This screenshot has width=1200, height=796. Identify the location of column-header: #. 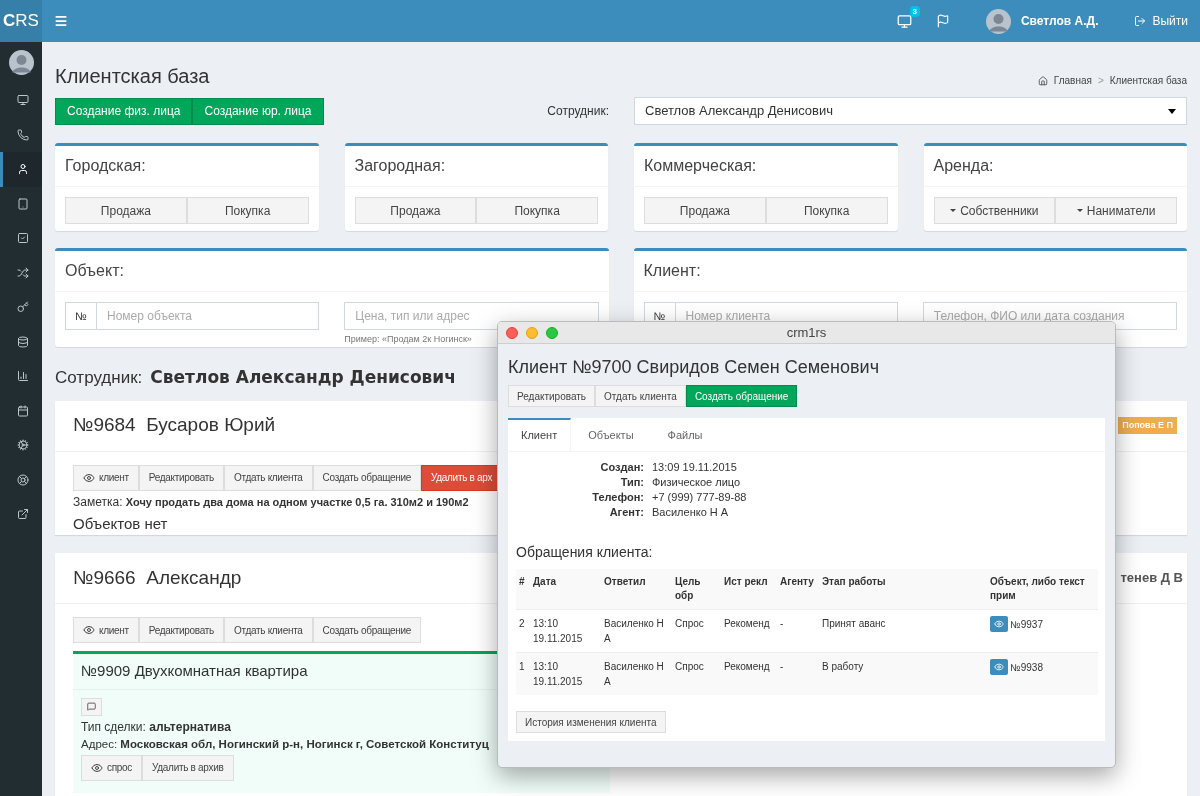
(523, 589).